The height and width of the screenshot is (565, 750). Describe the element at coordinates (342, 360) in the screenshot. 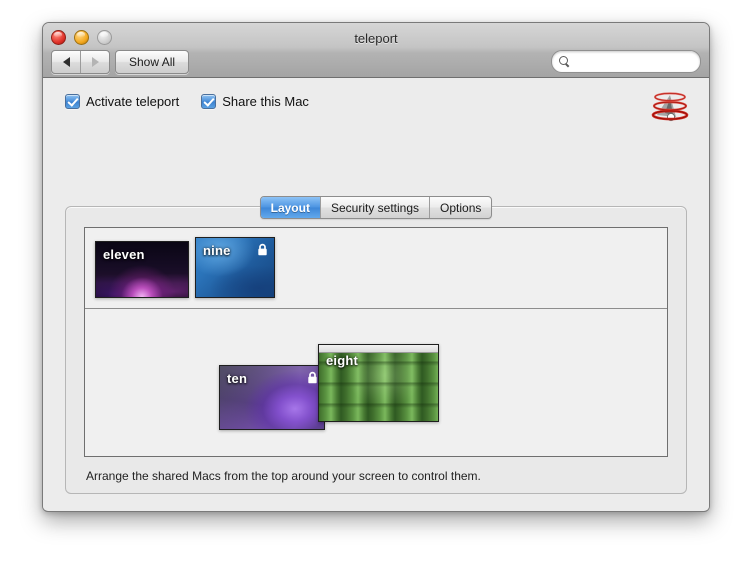

I see `mac-name-label: eight` at that location.